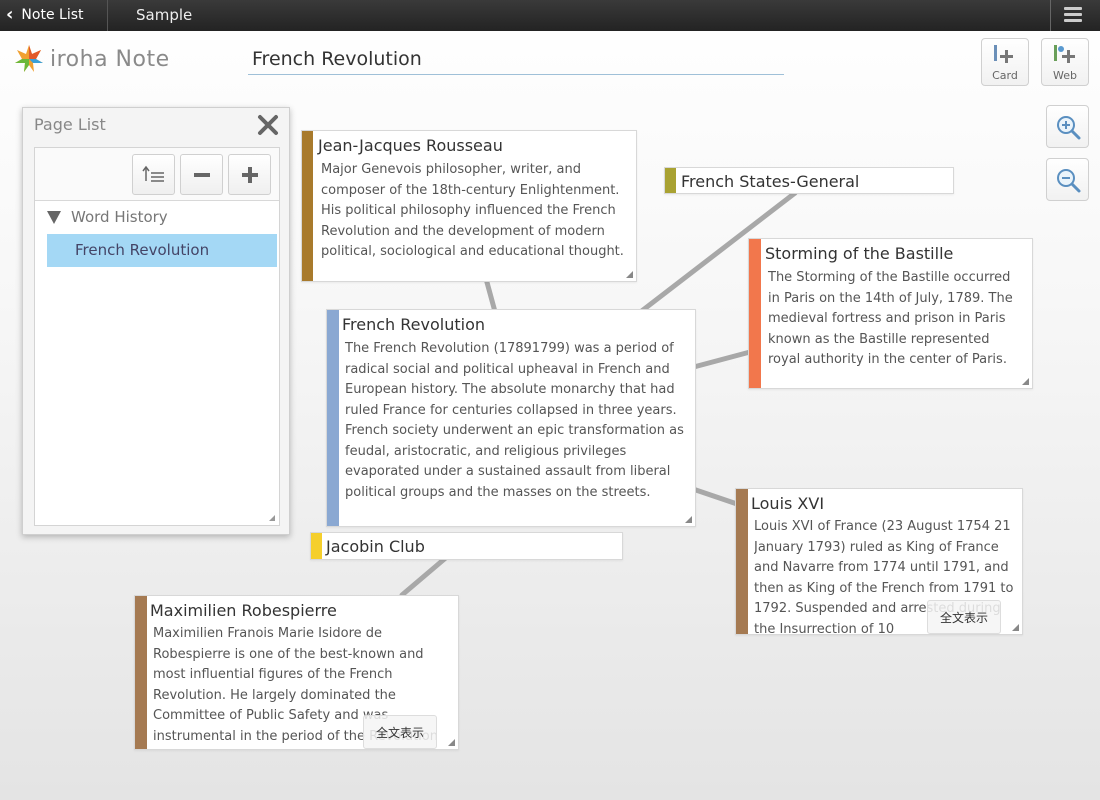 The width and height of the screenshot is (1100, 800). What do you see at coordinates (70, 124) in the screenshot?
I see `panel-title: Page List` at bounding box center [70, 124].